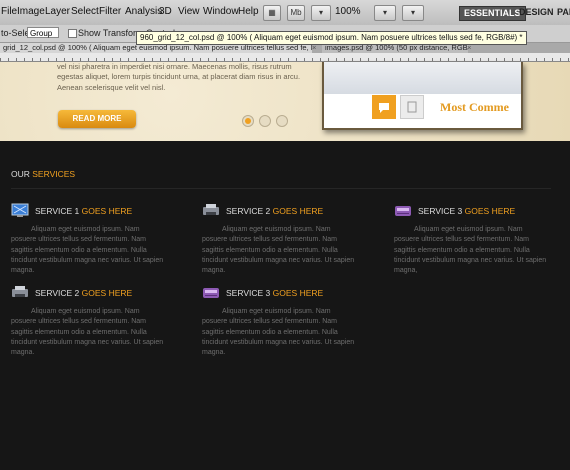 The height and width of the screenshot is (470, 570). I want to click on most-commented-heading: Most Comme, so click(474, 107).